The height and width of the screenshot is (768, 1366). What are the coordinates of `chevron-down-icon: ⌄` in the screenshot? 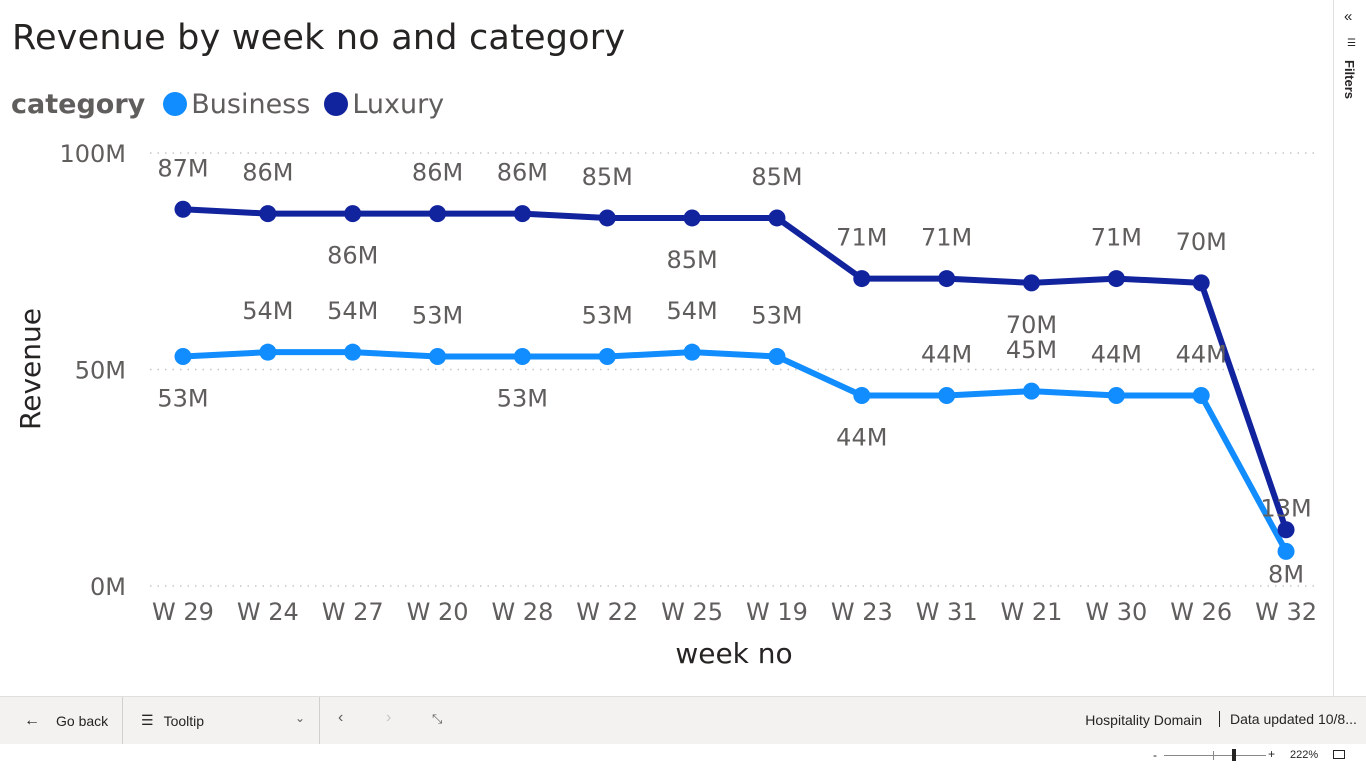 It's located at (299, 718).